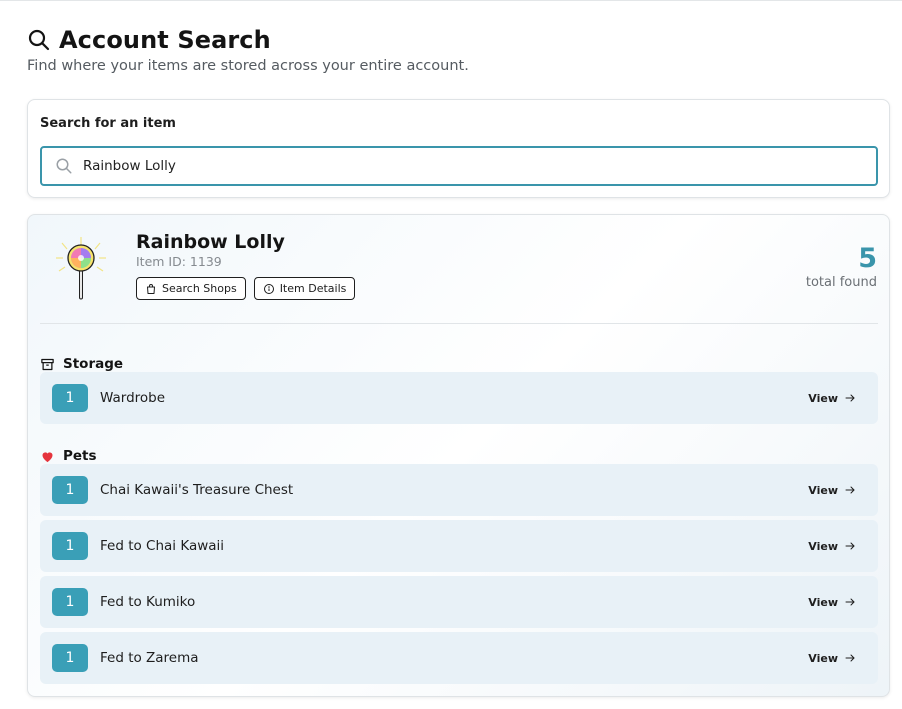  I want to click on location-row: 1 Wardrobe View, so click(459, 398).